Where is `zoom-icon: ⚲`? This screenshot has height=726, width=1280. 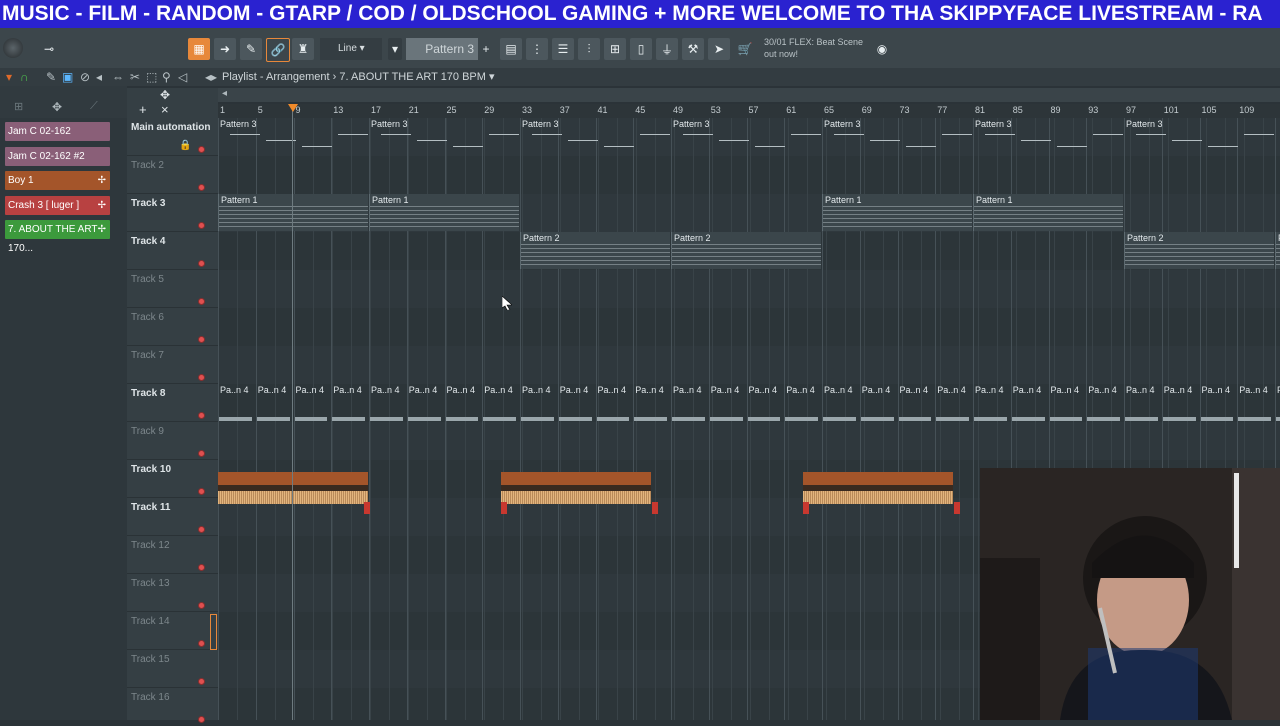
zoom-icon: ⚲ is located at coordinates (166, 77).